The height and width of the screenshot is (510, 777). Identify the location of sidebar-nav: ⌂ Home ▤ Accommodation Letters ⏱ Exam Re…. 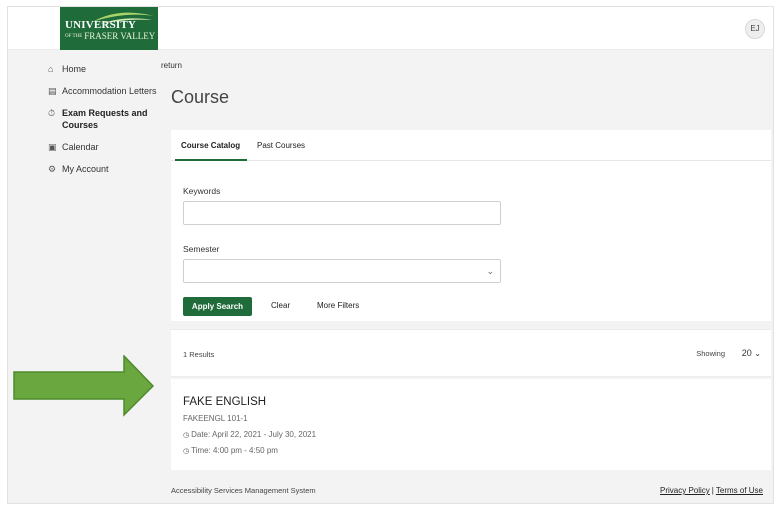
(103, 124).